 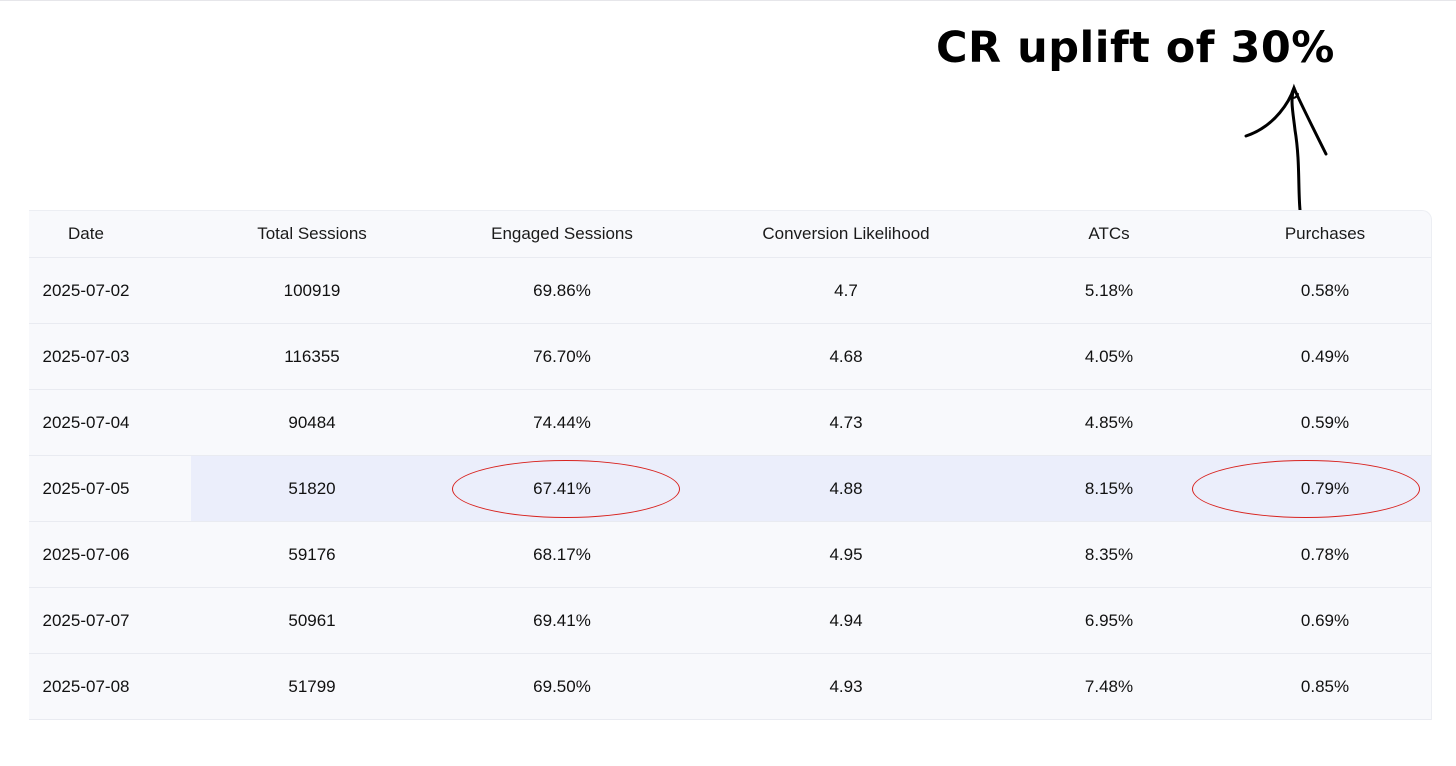 I want to click on cell-total-sessions: 50961, so click(x=312, y=620).